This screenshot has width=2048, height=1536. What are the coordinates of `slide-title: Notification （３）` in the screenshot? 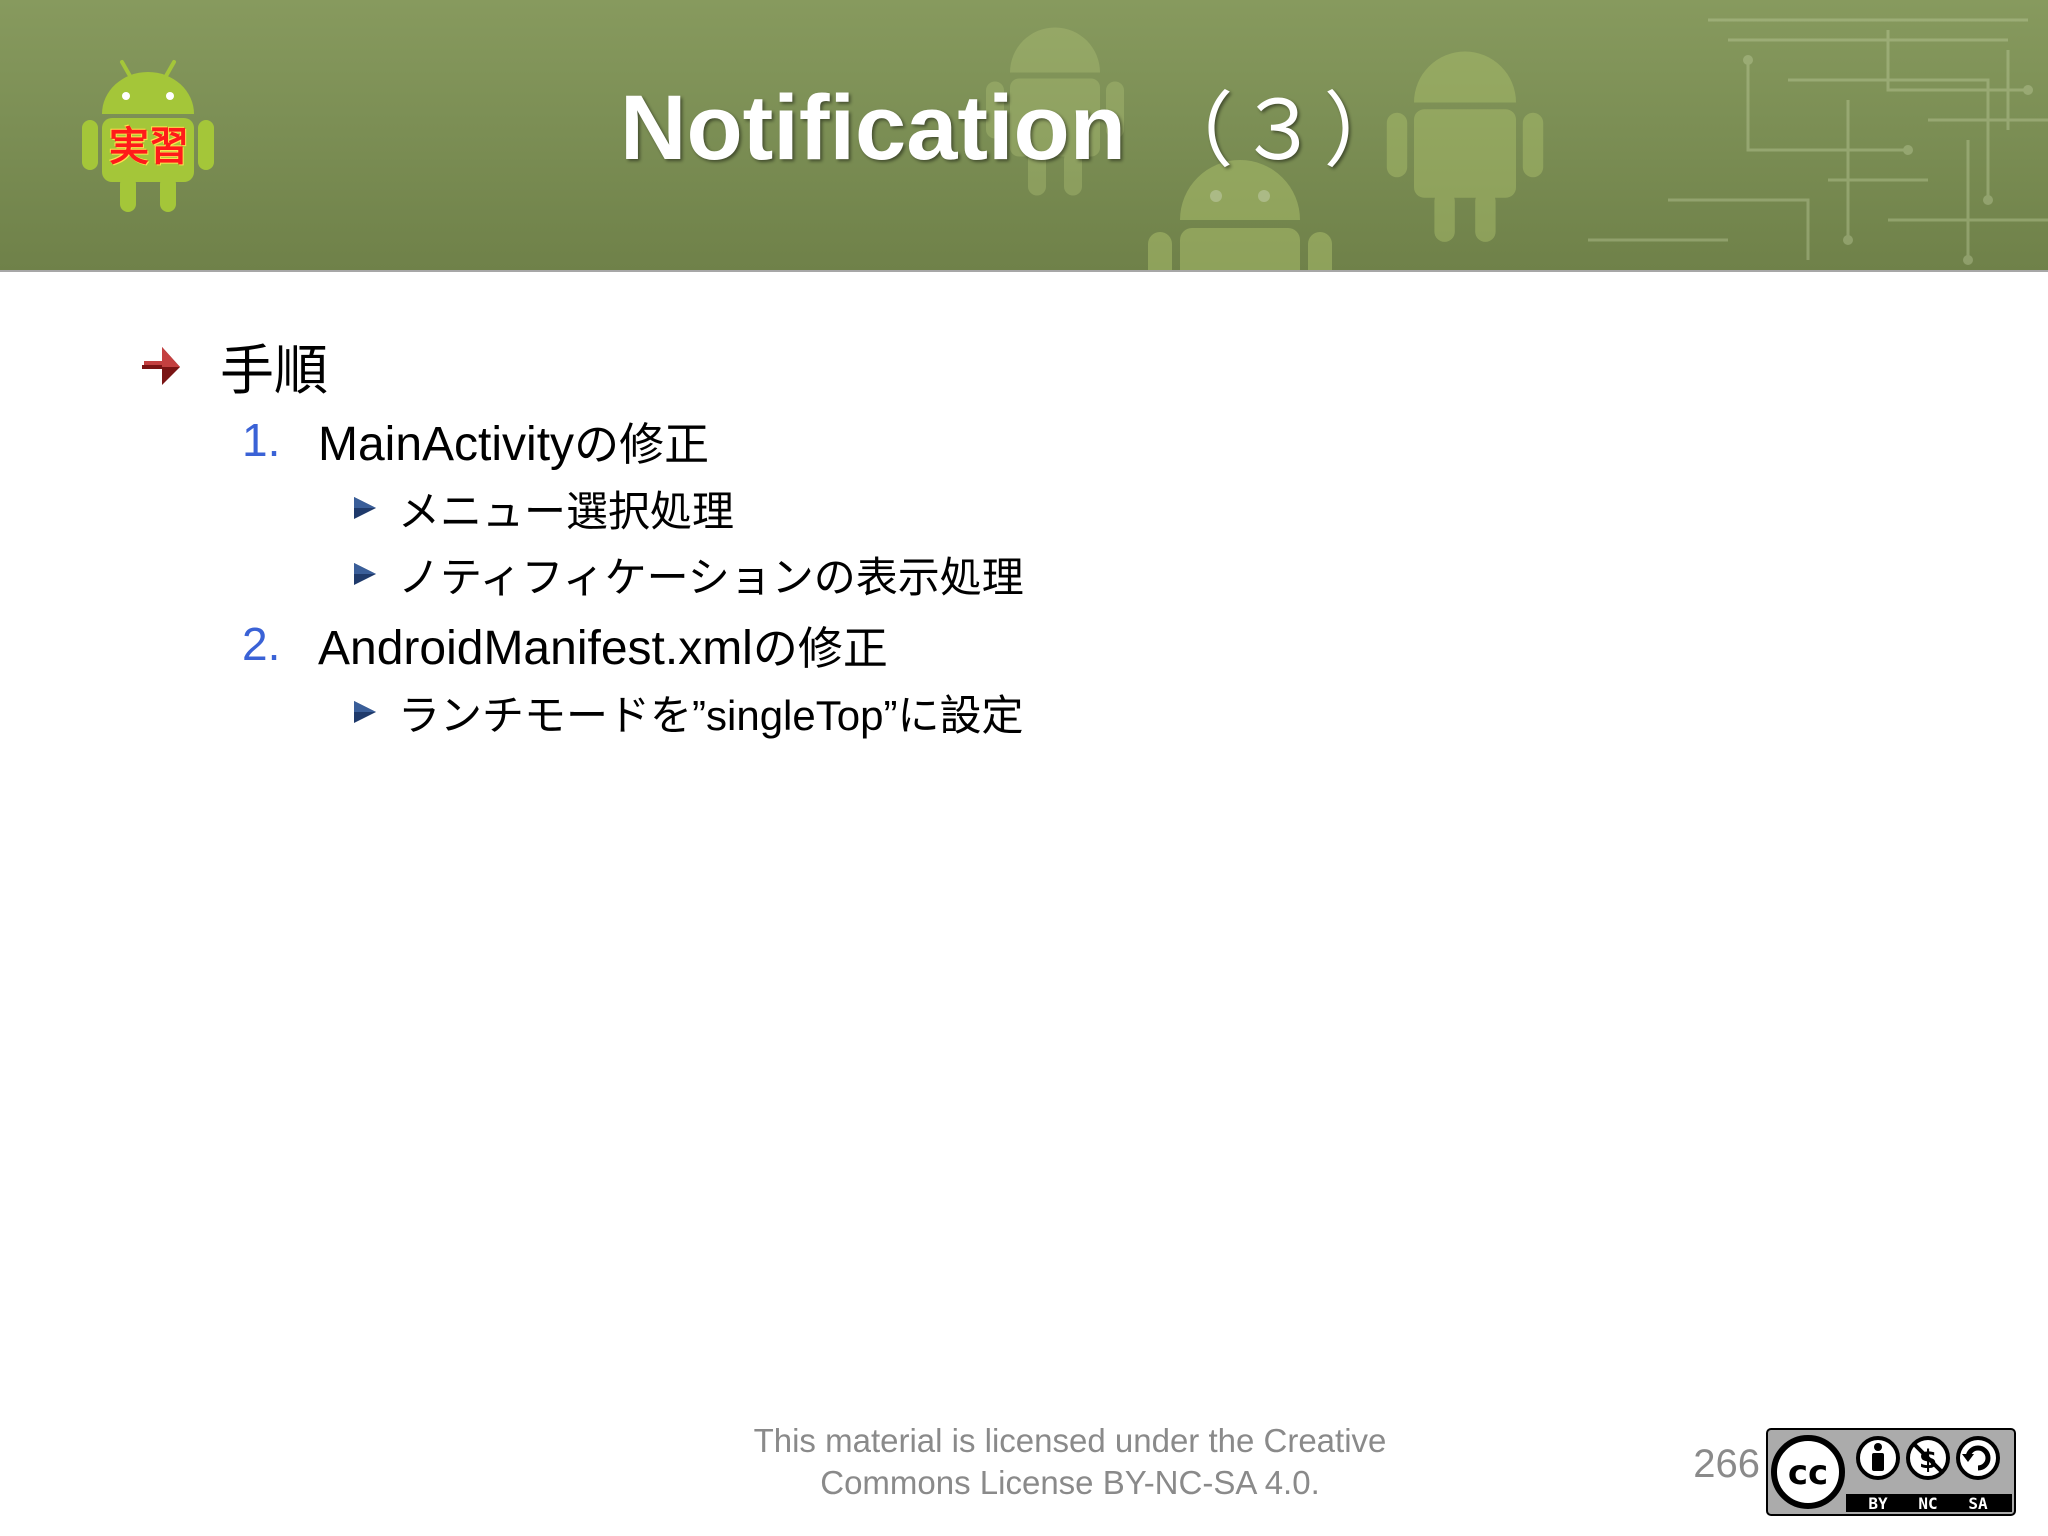 It's located at (1015, 130).